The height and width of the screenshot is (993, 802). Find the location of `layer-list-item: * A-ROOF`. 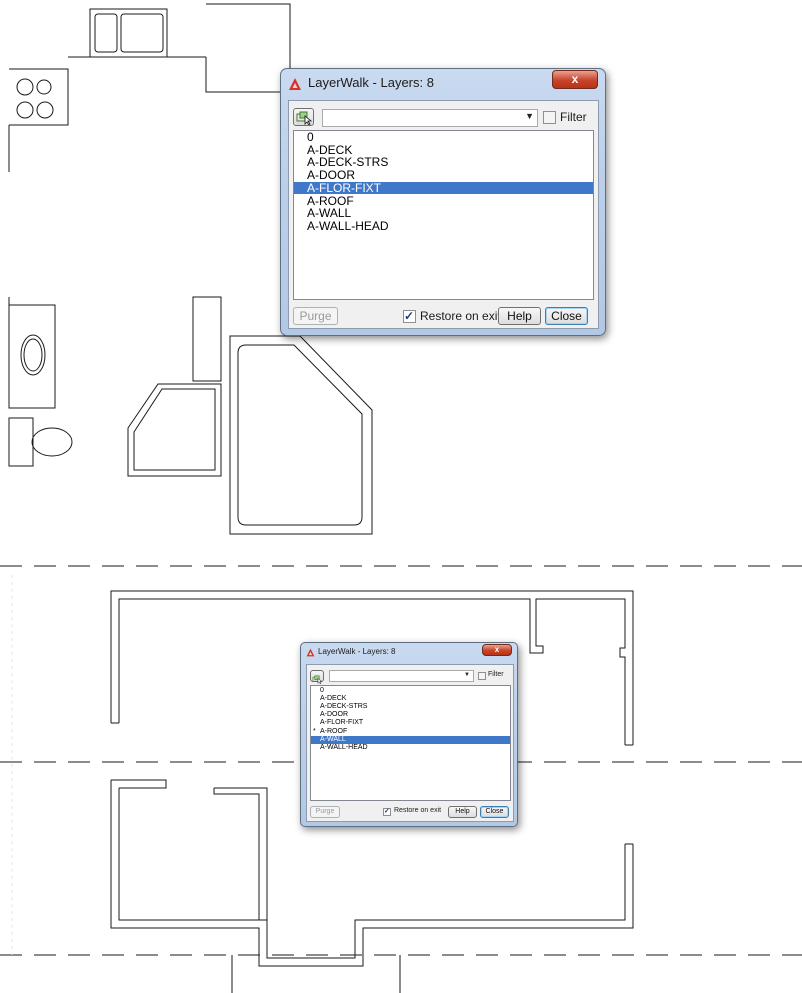

layer-list-item: * A-ROOF is located at coordinates (410, 732).